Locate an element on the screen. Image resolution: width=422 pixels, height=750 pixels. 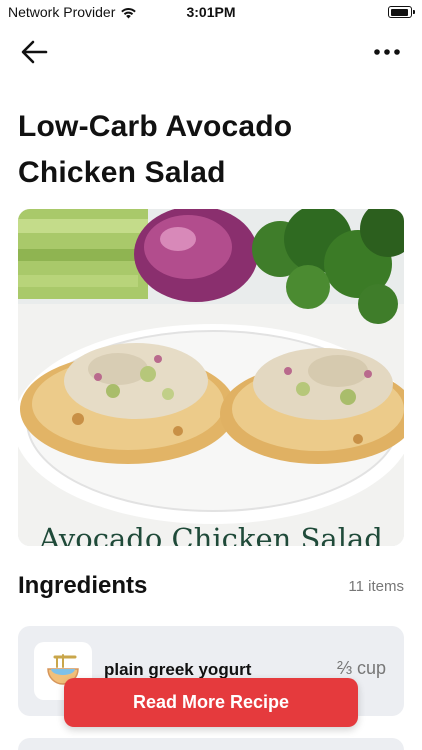
battery-icon is located at coordinates (401, 12).